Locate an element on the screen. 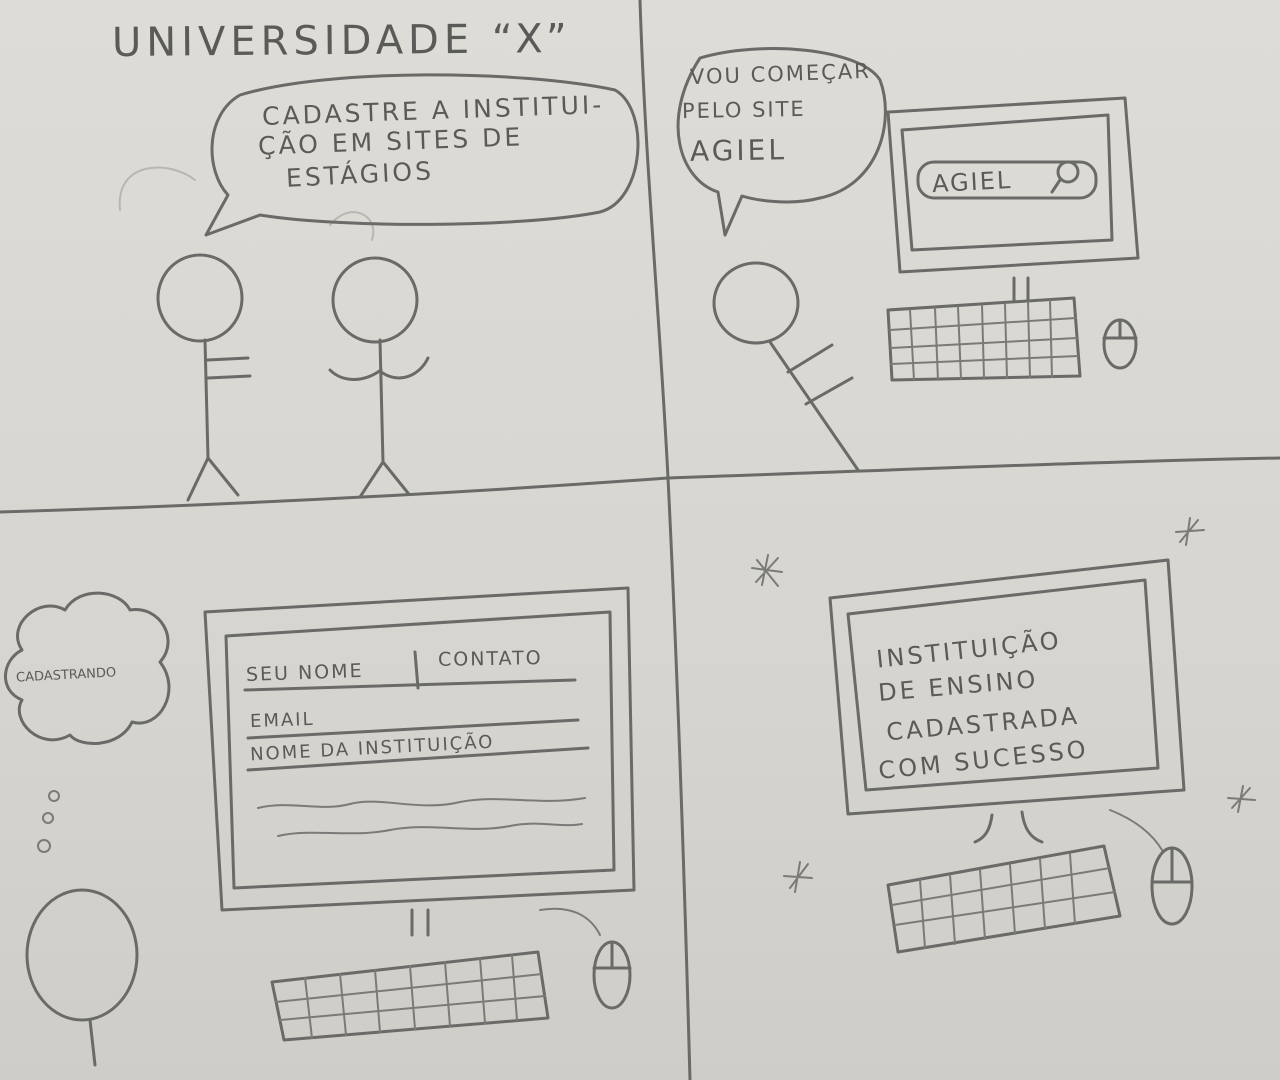 The width and height of the screenshot is (1280, 1080). monitor-agiel is located at coordinates (1013, 199).